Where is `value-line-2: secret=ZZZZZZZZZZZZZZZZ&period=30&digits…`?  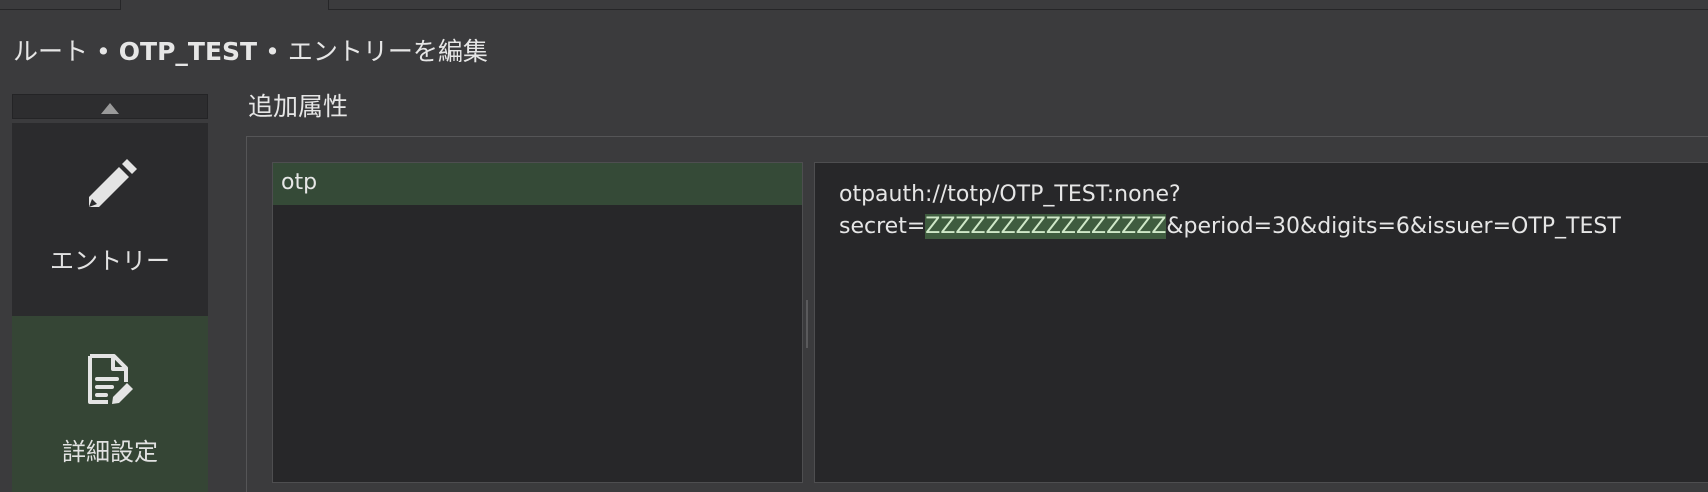 value-line-2: secret=ZZZZZZZZZZZZZZZZ&period=30&digits… is located at coordinates (1230, 227).